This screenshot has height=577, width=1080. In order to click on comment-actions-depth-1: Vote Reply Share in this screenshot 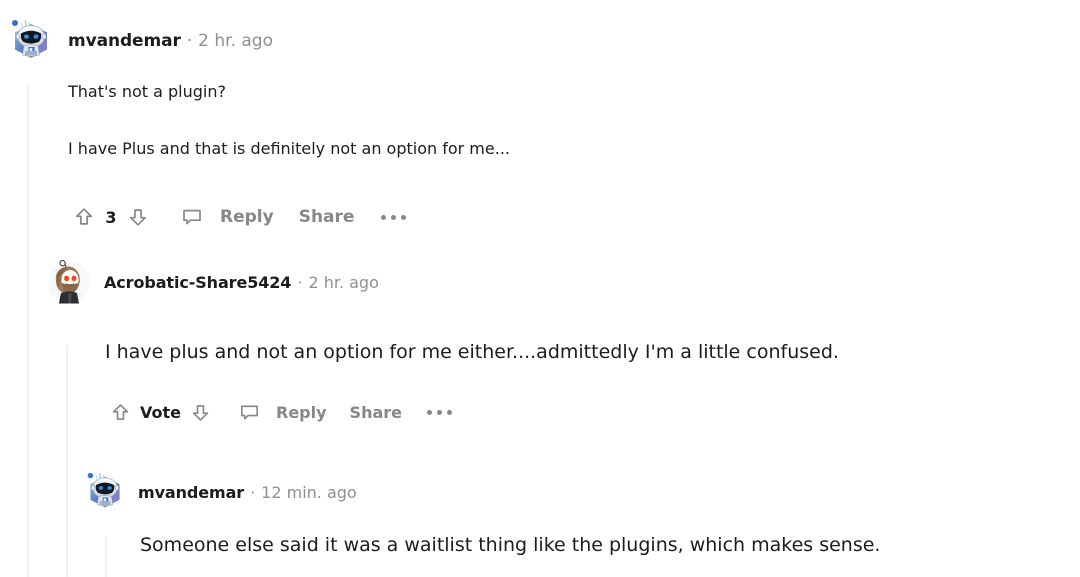, I will do `click(279, 412)`.